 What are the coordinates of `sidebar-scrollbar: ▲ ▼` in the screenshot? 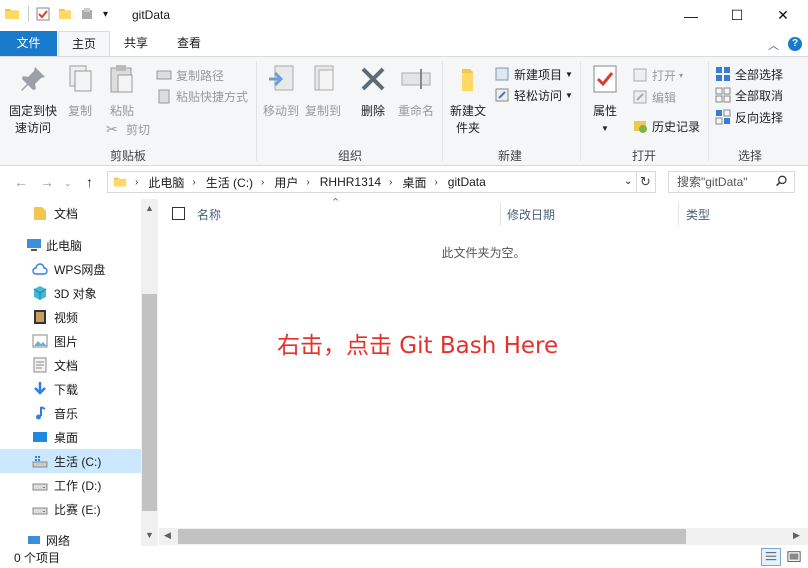 It's located at (149, 372).